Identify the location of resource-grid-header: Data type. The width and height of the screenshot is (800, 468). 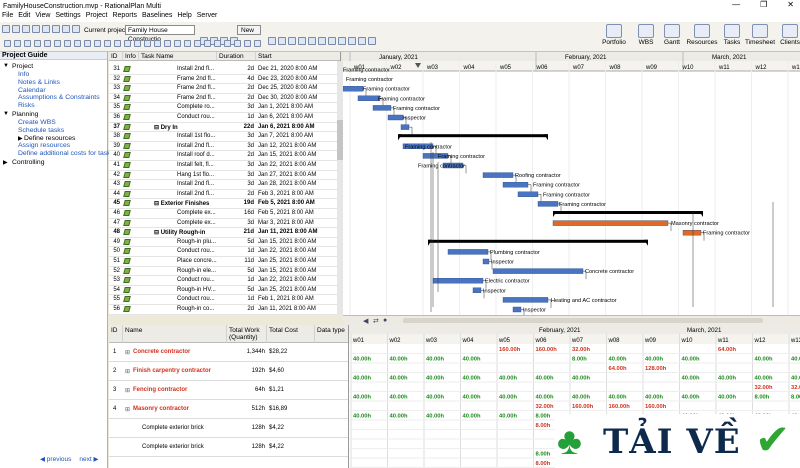
(331, 334).